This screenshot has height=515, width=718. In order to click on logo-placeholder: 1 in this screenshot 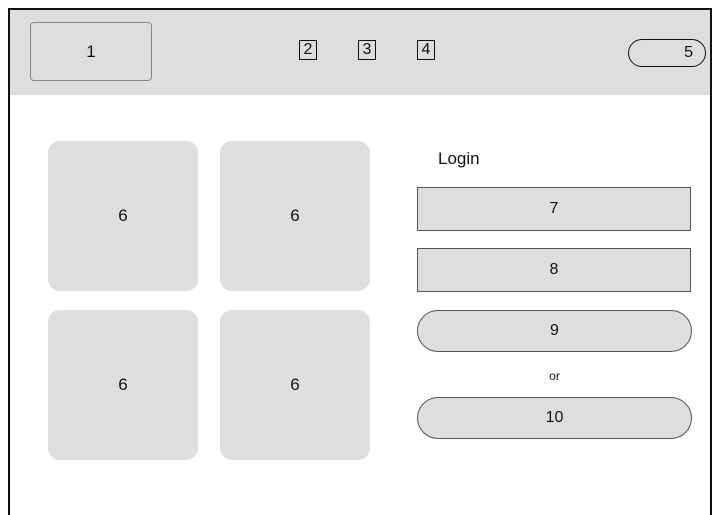, I will do `click(91, 51)`.